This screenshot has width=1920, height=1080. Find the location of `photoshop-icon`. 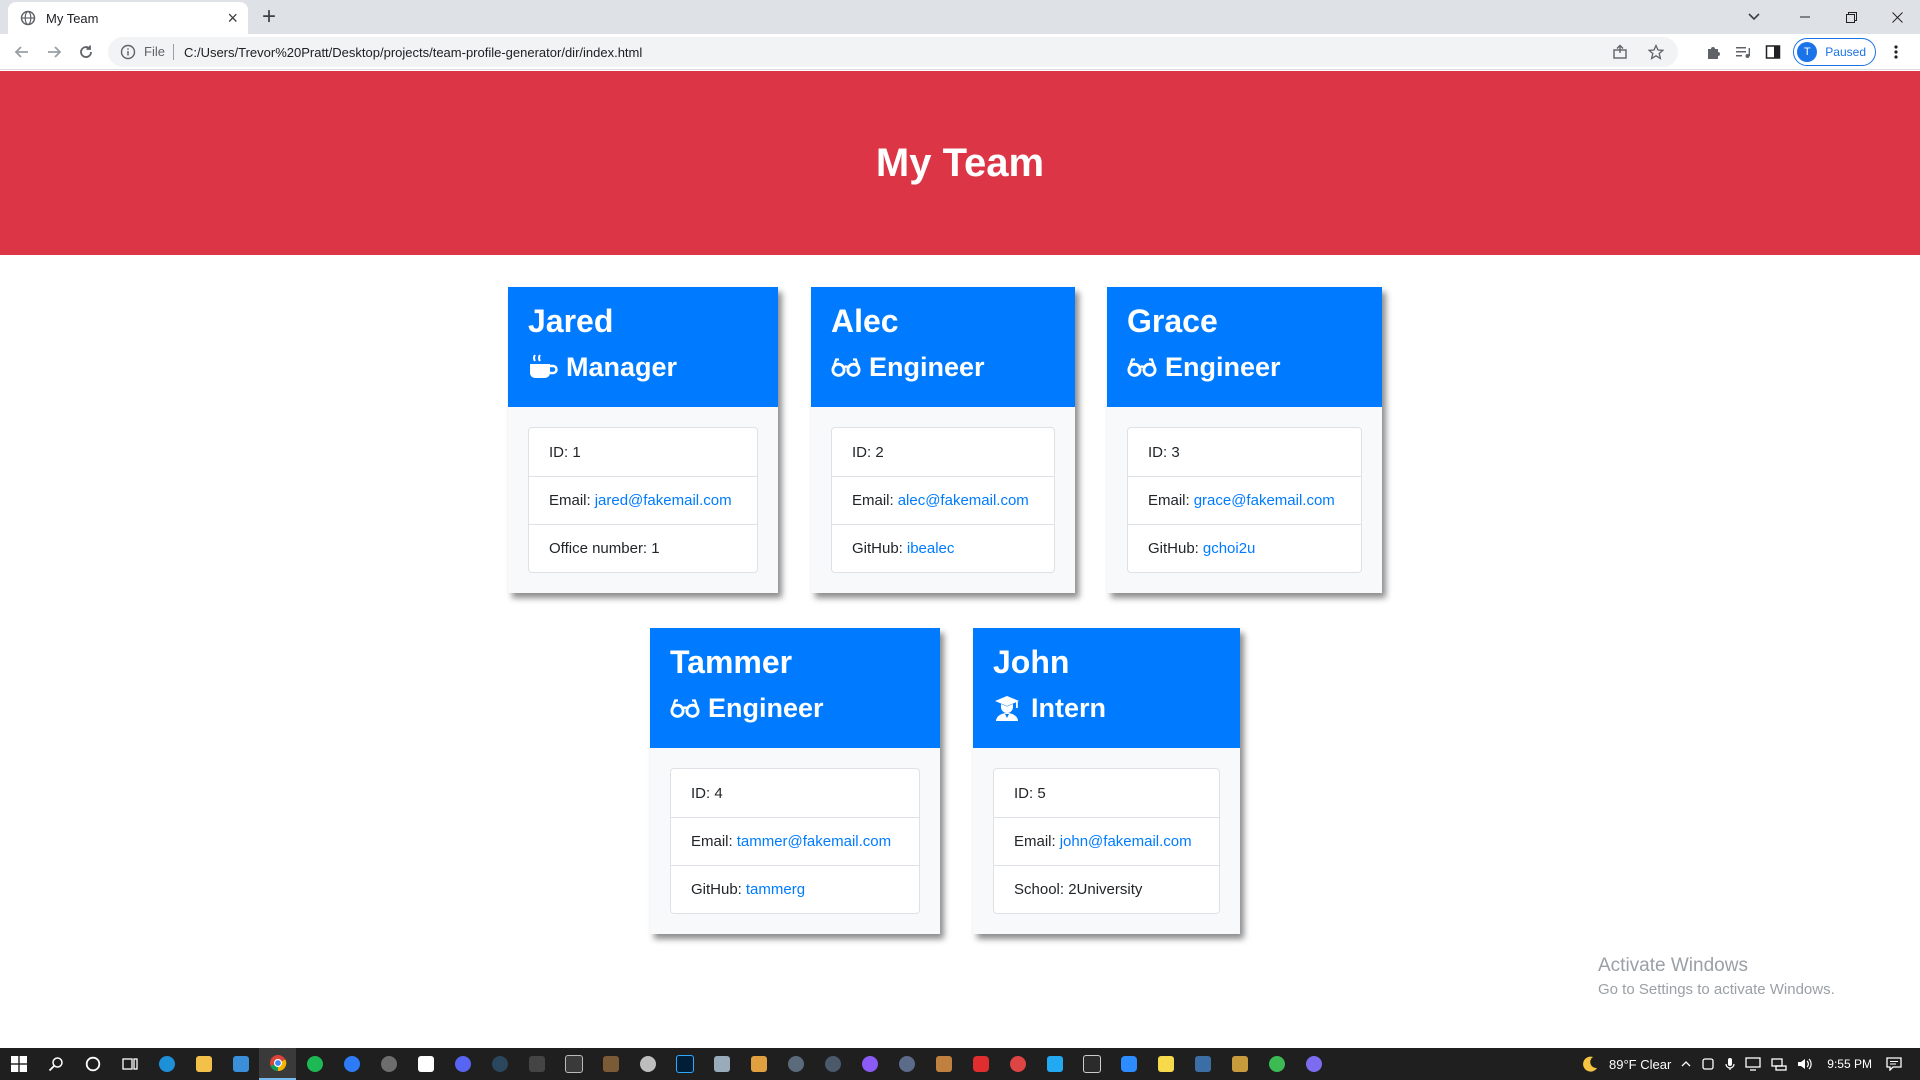

photoshop-icon is located at coordinates (684, 1064).